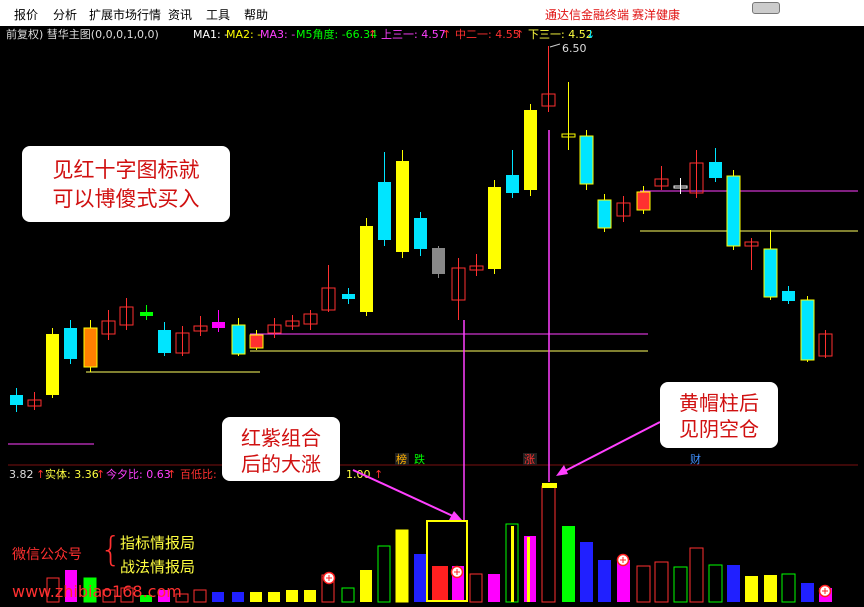 The image size is (864, 607). What do you see at coordinates (47, 555) in the screenshot?
I see `wechat-label: 微信公众号` at bounding box center [47, 555].